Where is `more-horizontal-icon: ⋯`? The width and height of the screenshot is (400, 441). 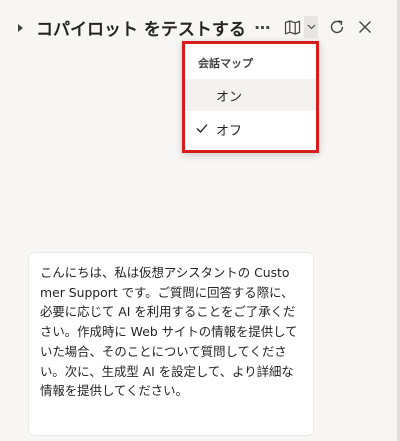 more-horizontal-icon: ⋯ is located at coordinates (263, 27).